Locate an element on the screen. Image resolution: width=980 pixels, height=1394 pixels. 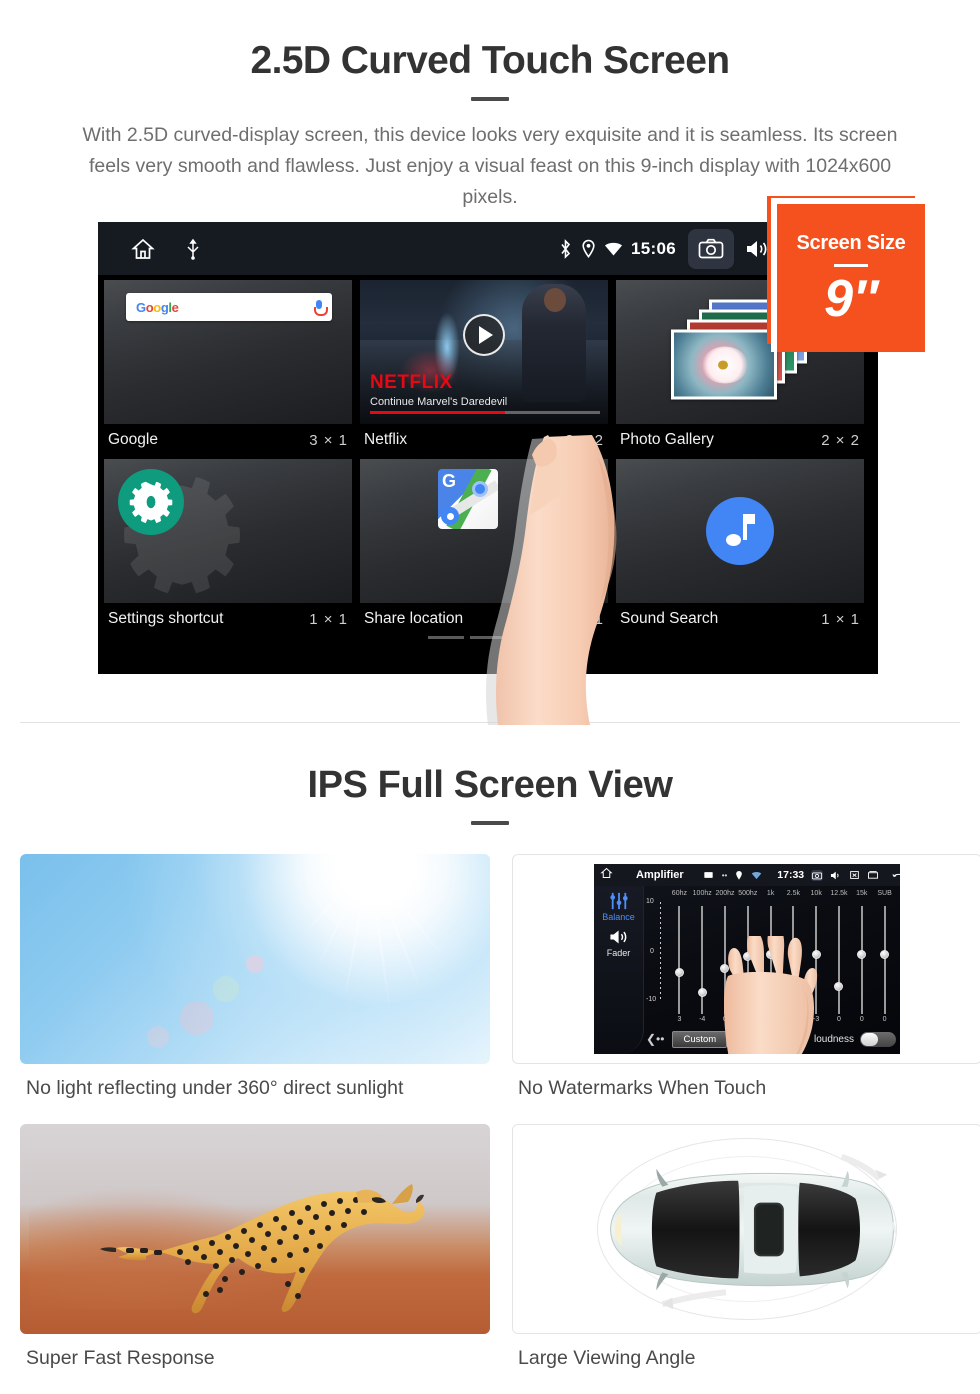
back-icon is located at coordinates (896, 875).